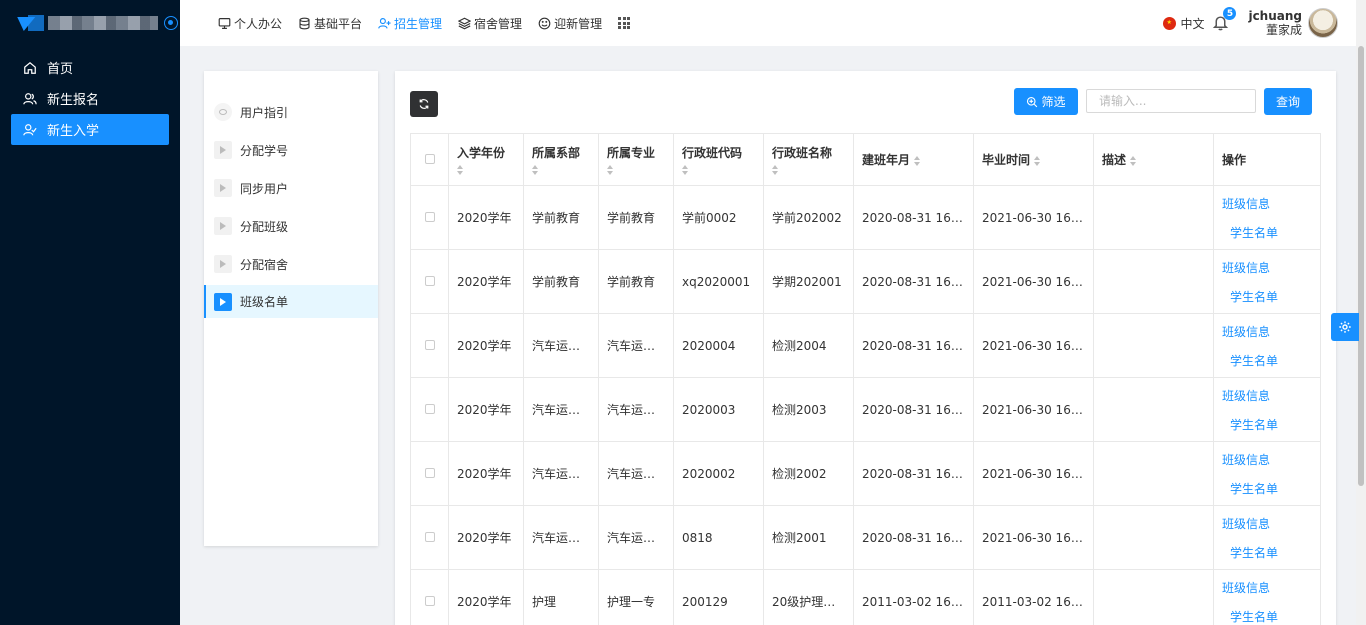 The width and height of the screenshot is (1366, 625). I want to click on database-icon, so click(304, 23).